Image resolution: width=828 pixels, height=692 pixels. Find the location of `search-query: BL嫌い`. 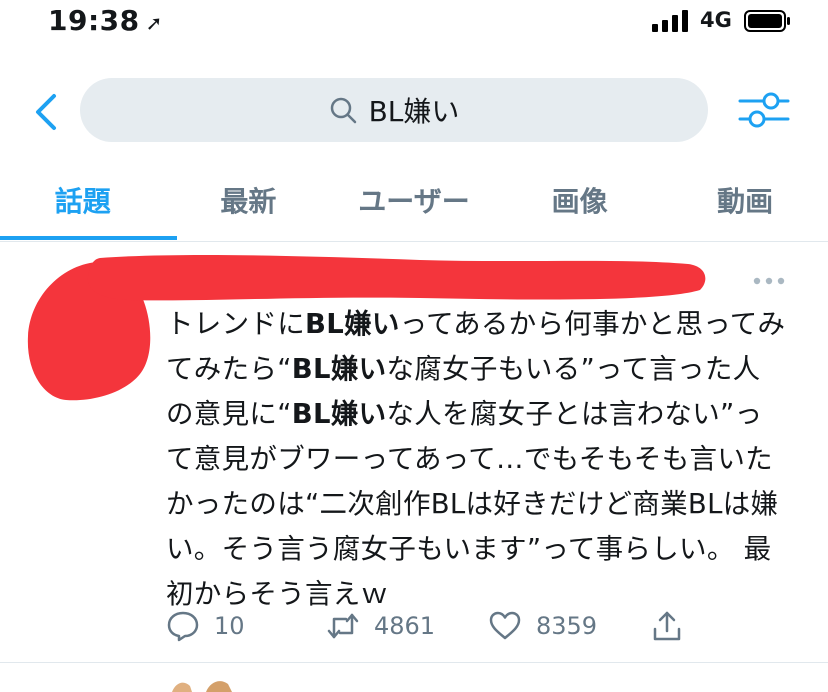

search-query: BL嫌い is located at coordinates (414, 111).